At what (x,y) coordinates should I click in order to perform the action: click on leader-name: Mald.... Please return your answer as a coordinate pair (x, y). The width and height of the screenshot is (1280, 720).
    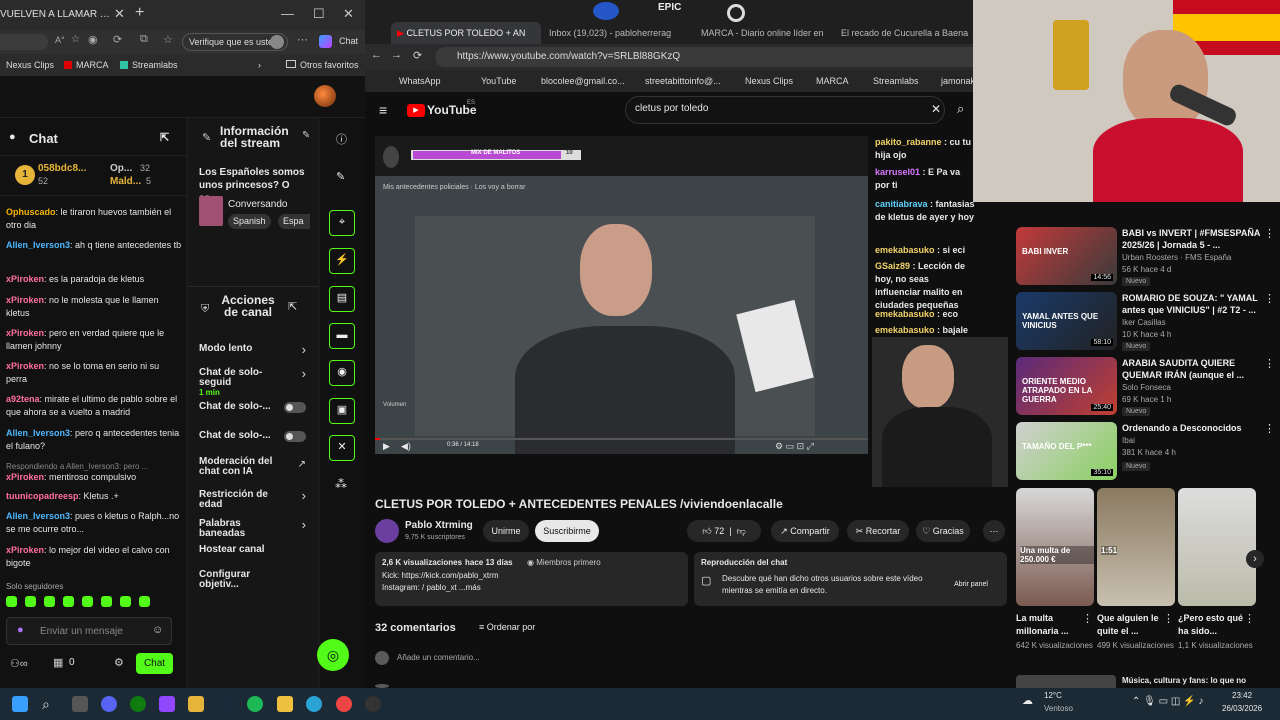
    Looking at the image, I should click on (125, 181).